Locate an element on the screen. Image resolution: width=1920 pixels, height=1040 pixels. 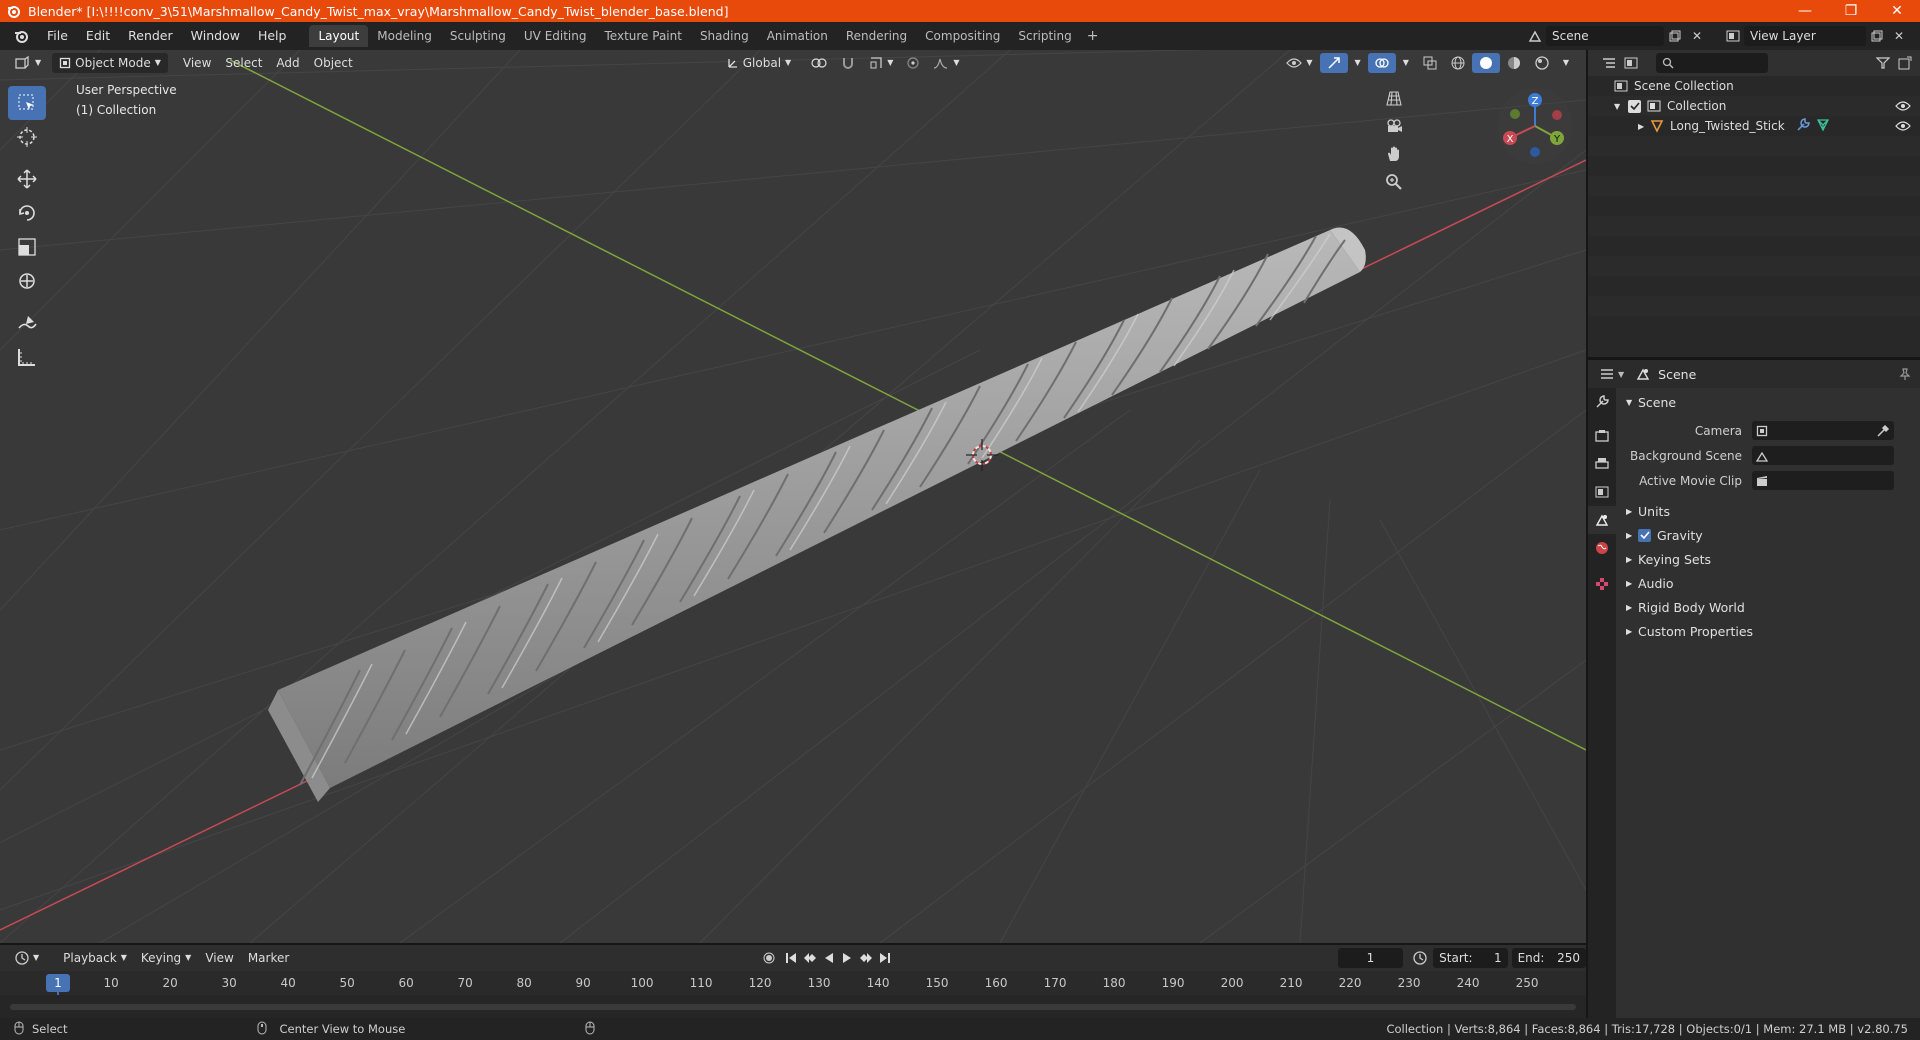
tab-modeling: Modeling is located at coordinates (404, 36).